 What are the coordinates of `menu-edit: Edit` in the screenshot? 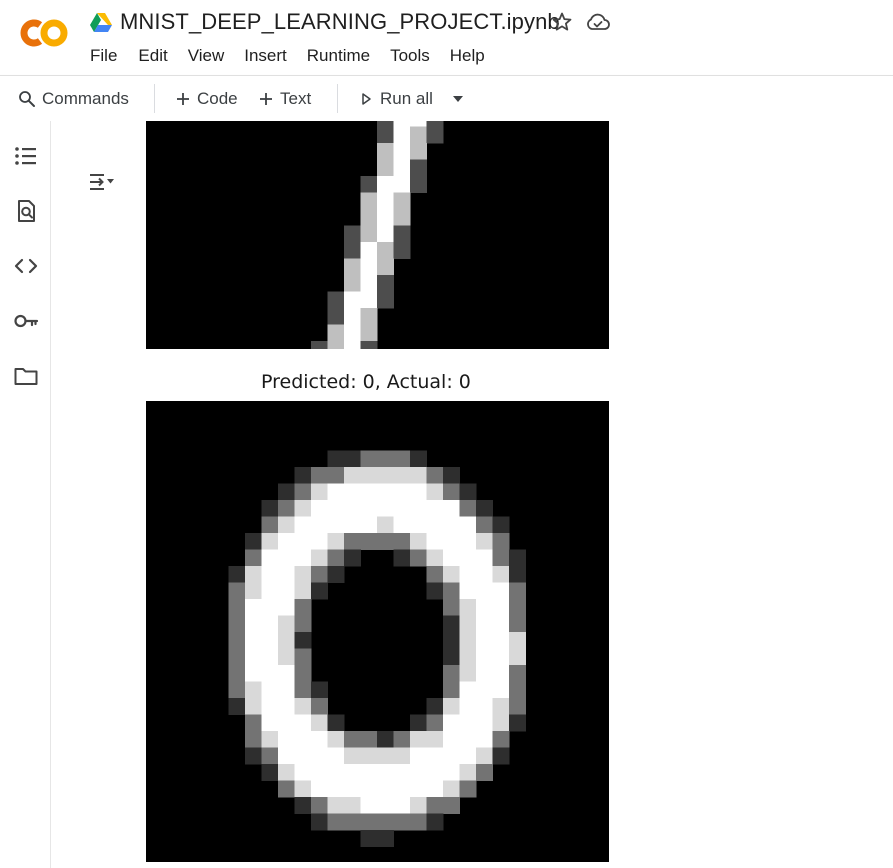 It's located at (152, 56).